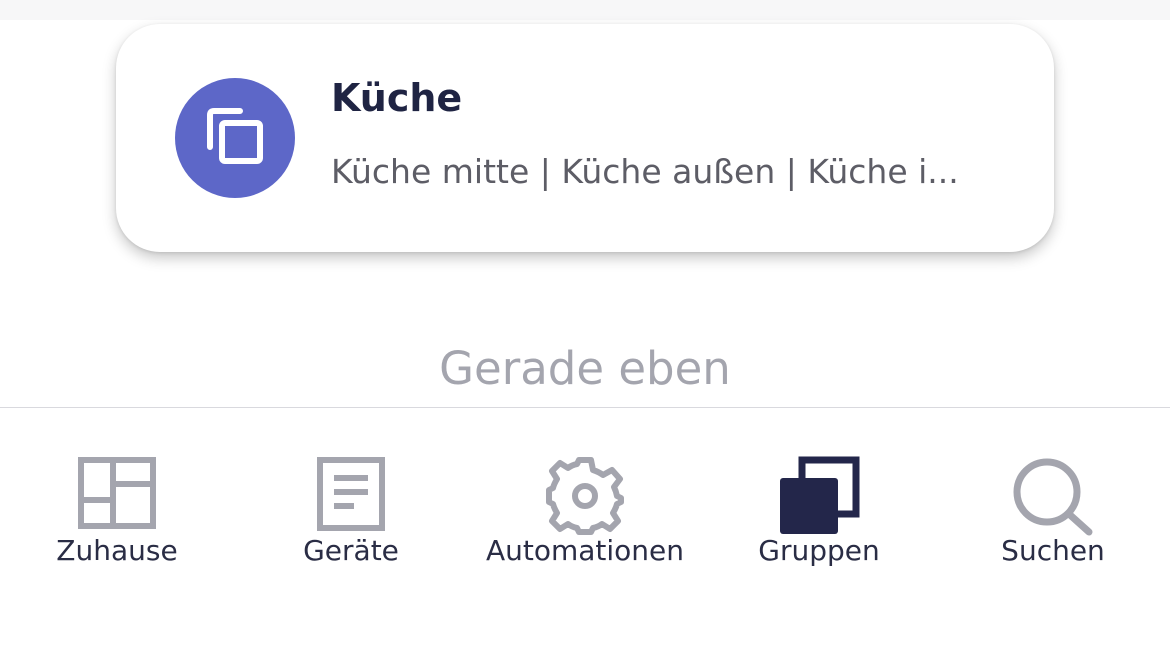 The image size is (1170, 648). I want to click on tab-label-automationen: Automationen, so click(585, 550).